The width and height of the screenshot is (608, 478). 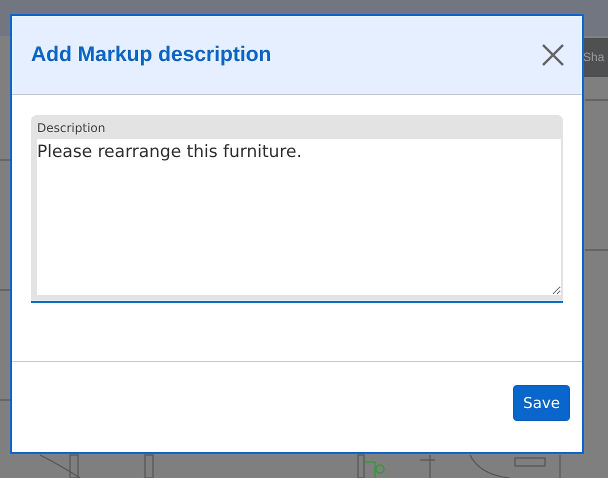 I want to click on field-label: Description, so click(x=71, y=128).